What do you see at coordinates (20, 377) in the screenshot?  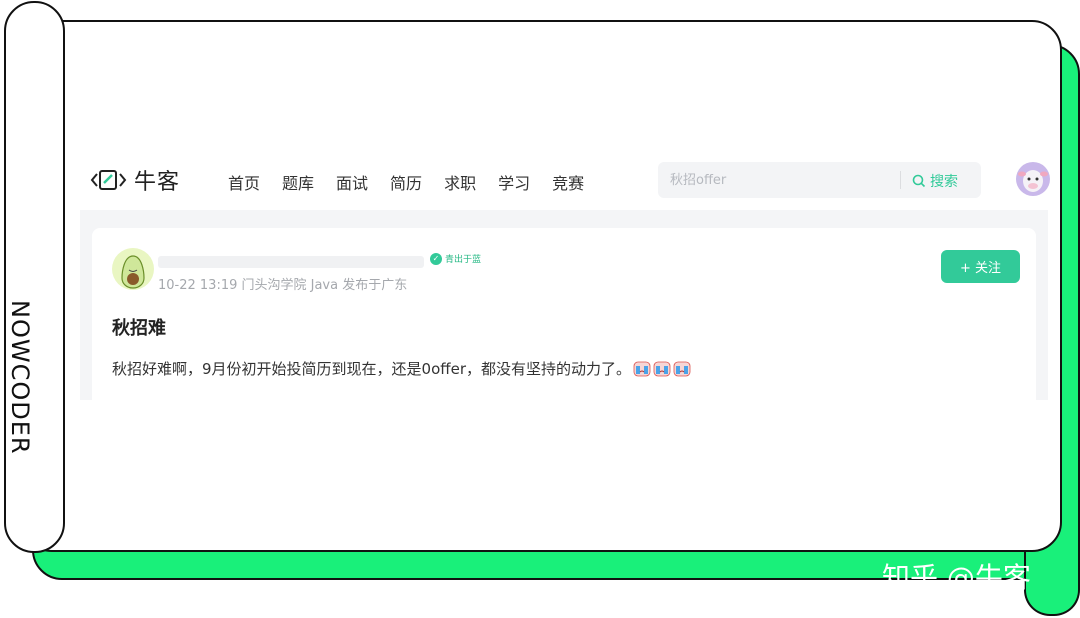 I see `side-label: NOWCODER` at bounding box center [20, 377].